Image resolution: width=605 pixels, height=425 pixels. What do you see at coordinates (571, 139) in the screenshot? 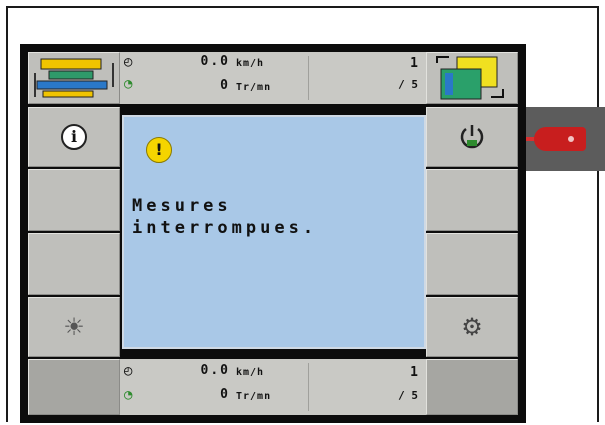
I see `plug-led` at bounding box center [571, 139].